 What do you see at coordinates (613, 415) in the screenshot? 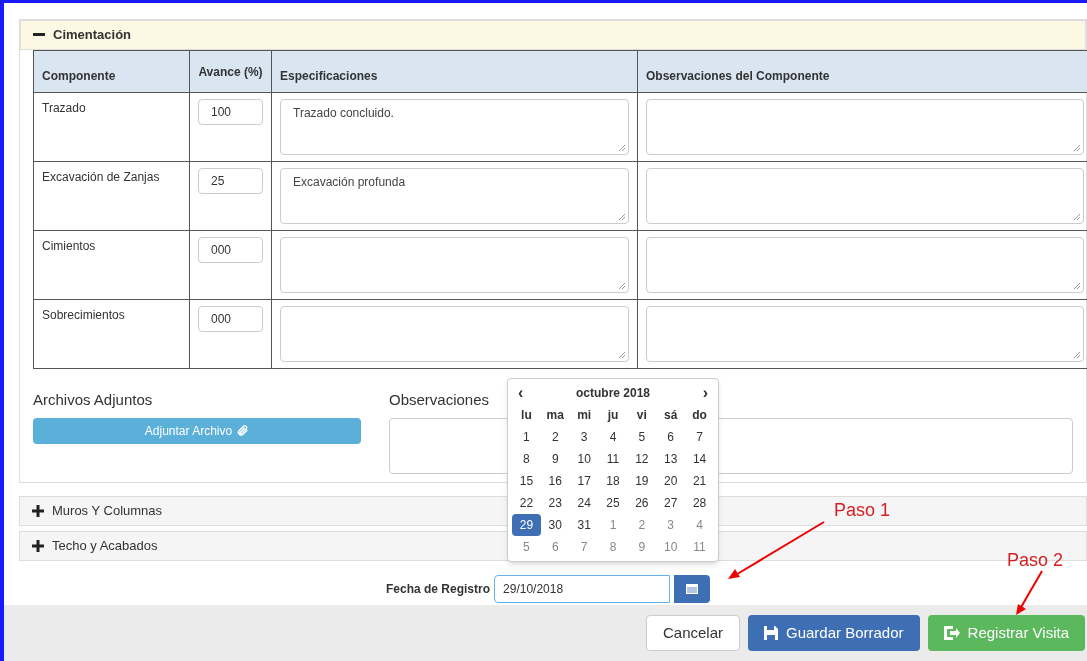
I see `weekday-label: ju` at bounding box center [613, 415].